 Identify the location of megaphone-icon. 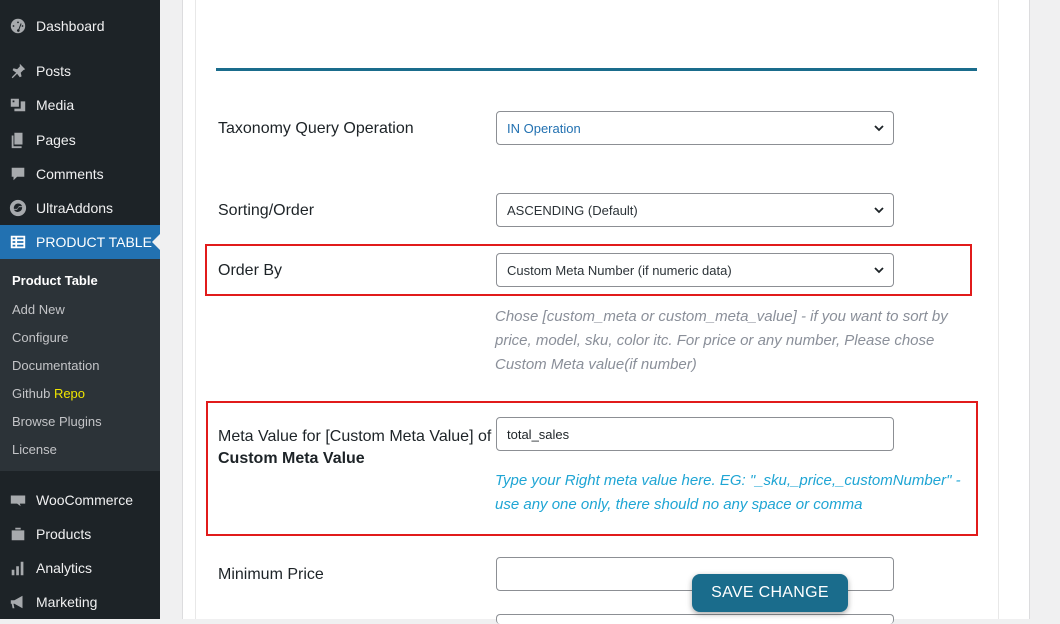
(18, 602).